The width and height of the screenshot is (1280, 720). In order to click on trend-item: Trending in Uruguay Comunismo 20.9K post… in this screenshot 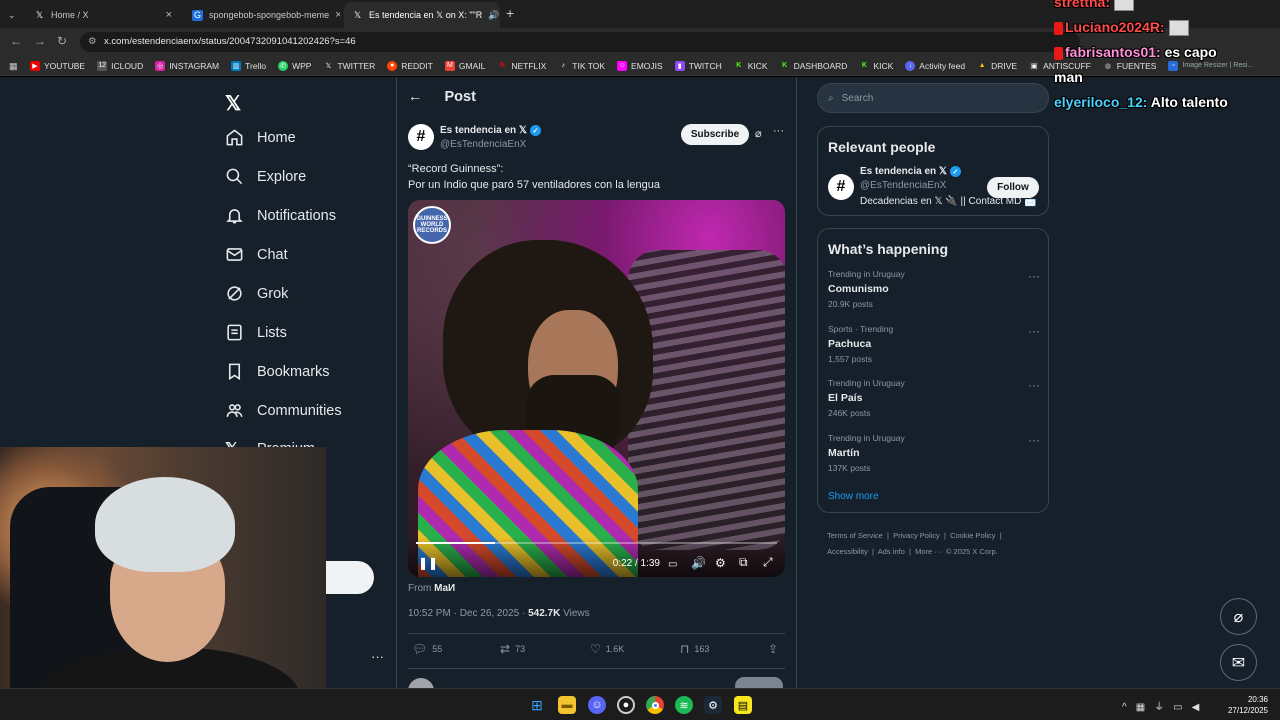, I will do `click(934, 289)`.